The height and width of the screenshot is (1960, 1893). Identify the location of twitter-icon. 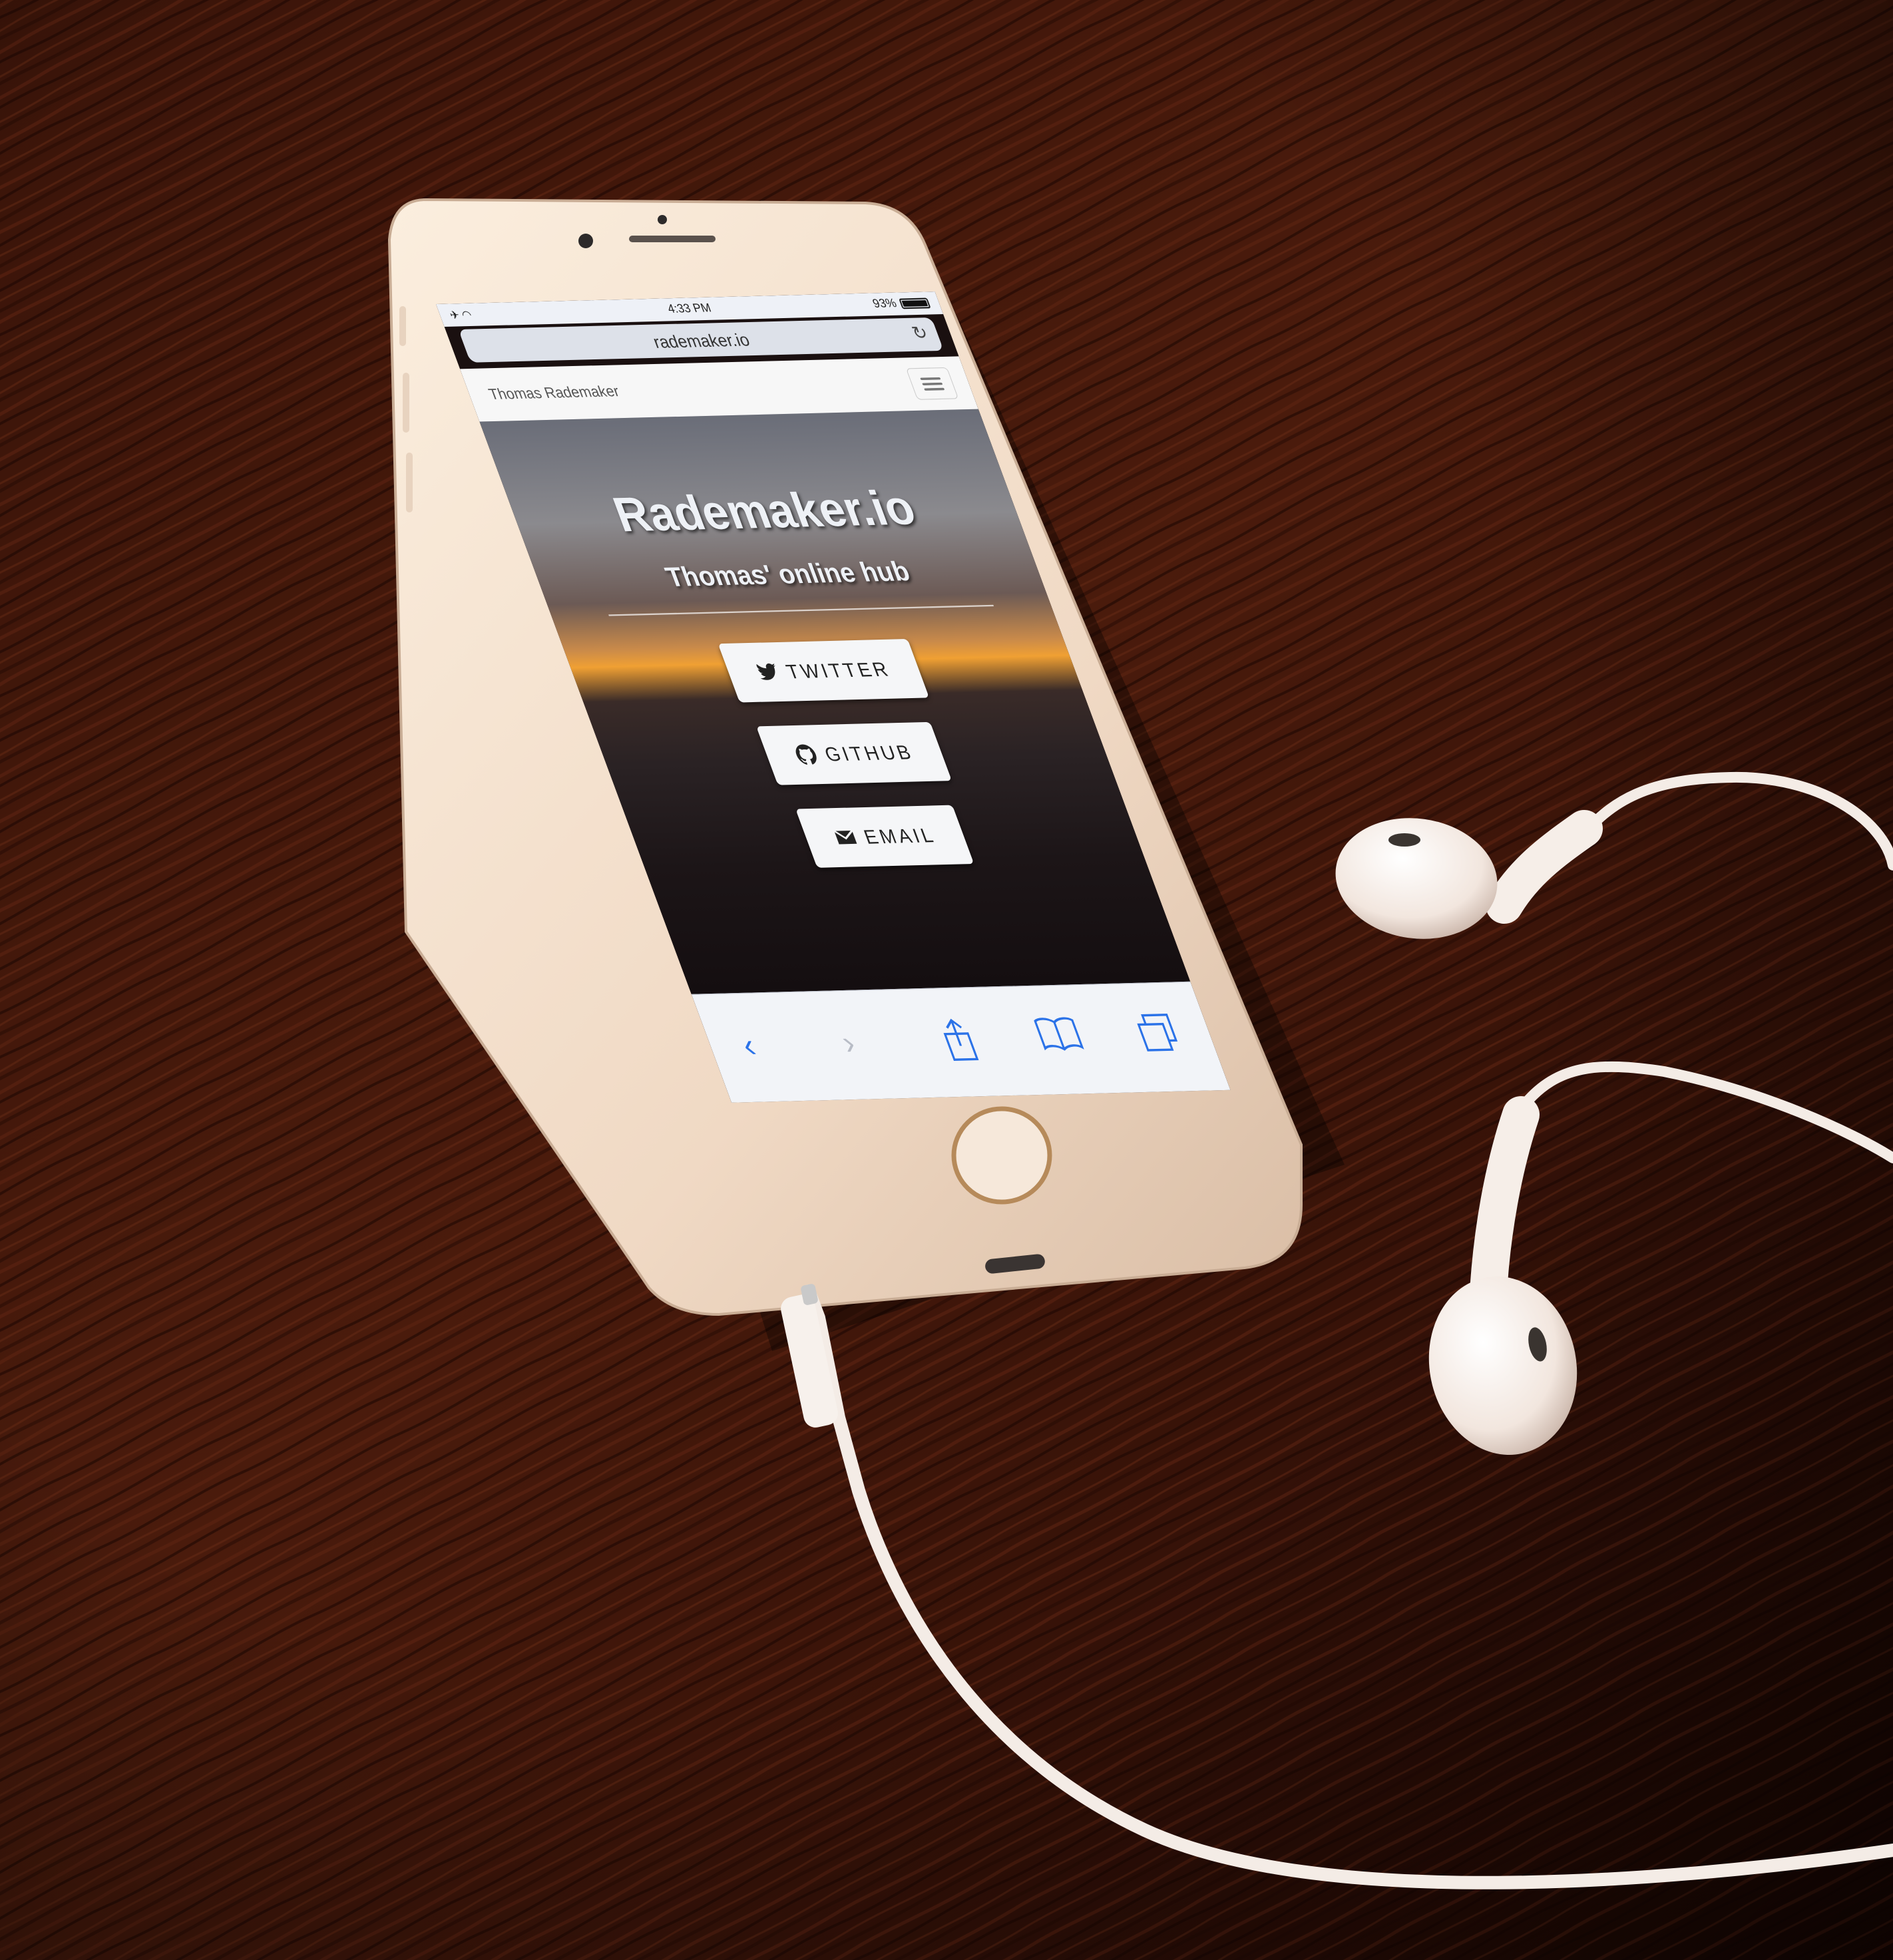
(765, 672).